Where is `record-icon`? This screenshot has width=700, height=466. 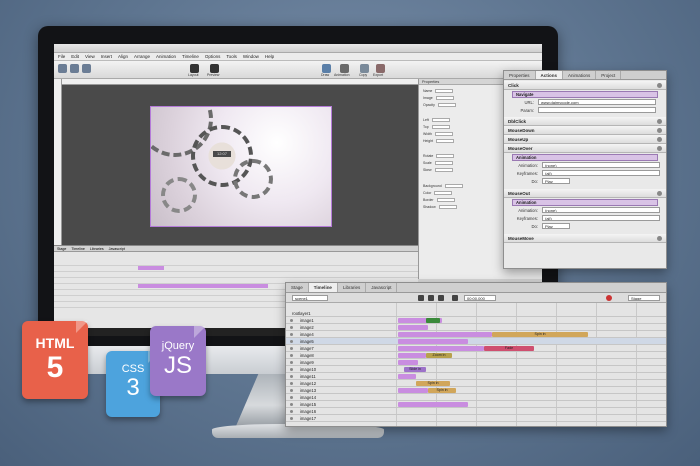 record-icon is located at coordinates (455, 298).